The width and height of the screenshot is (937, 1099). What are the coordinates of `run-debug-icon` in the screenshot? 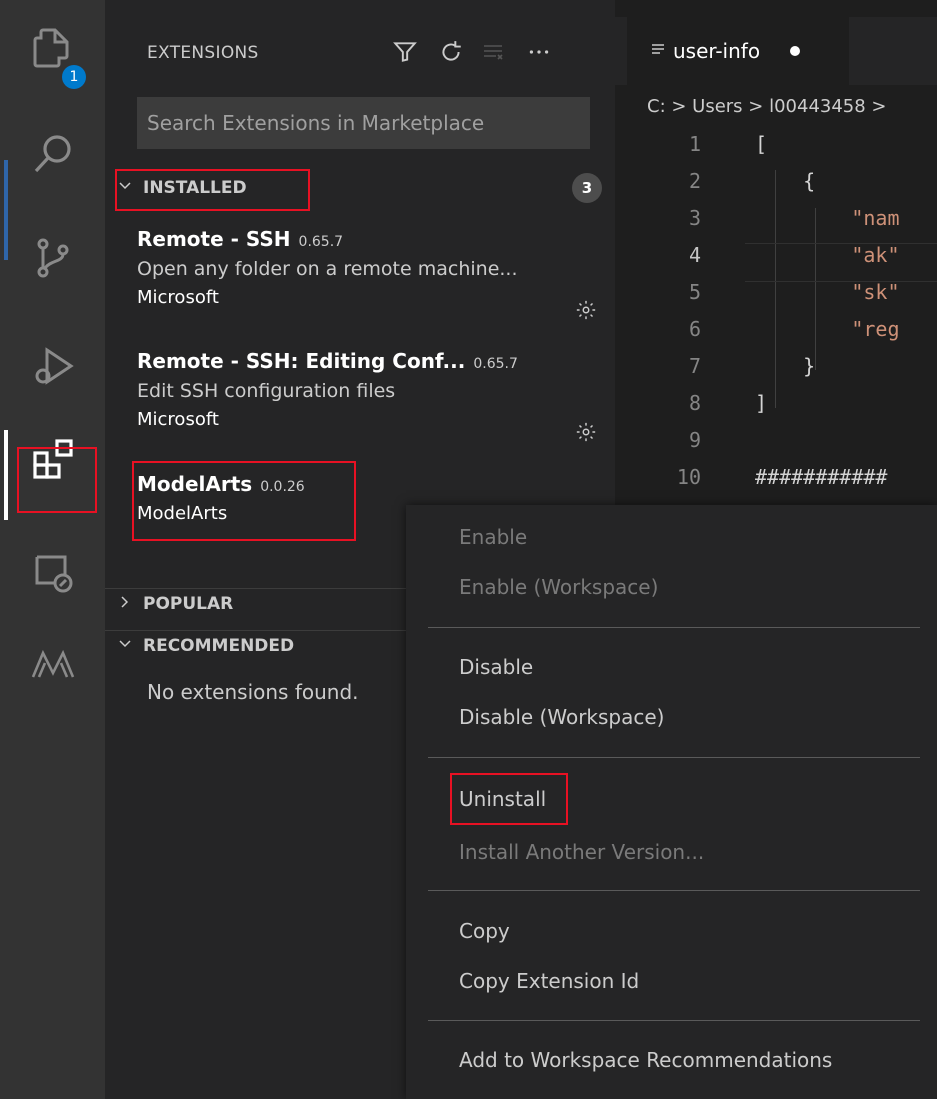 It's located at (53, 368).